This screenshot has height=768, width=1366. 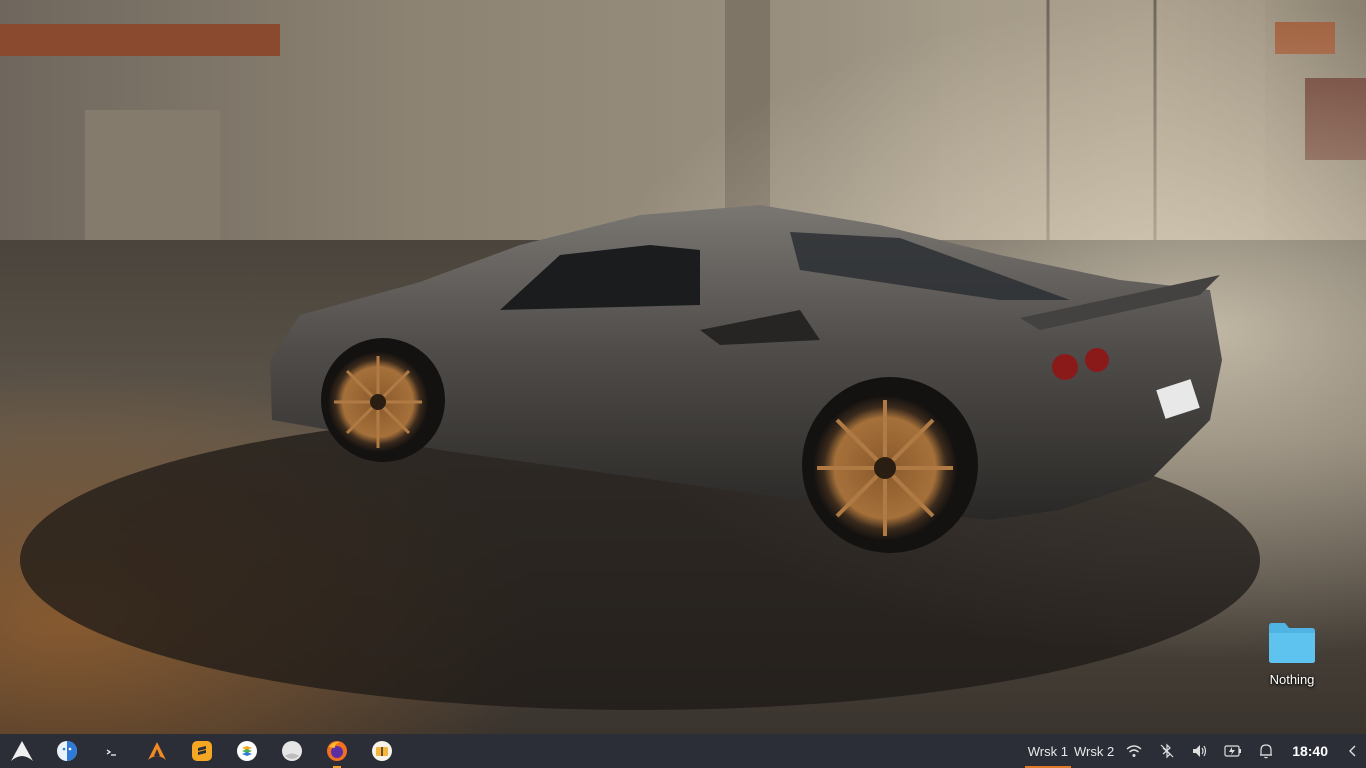 I want to click on notifications-button, so click(x=1265, y=751).